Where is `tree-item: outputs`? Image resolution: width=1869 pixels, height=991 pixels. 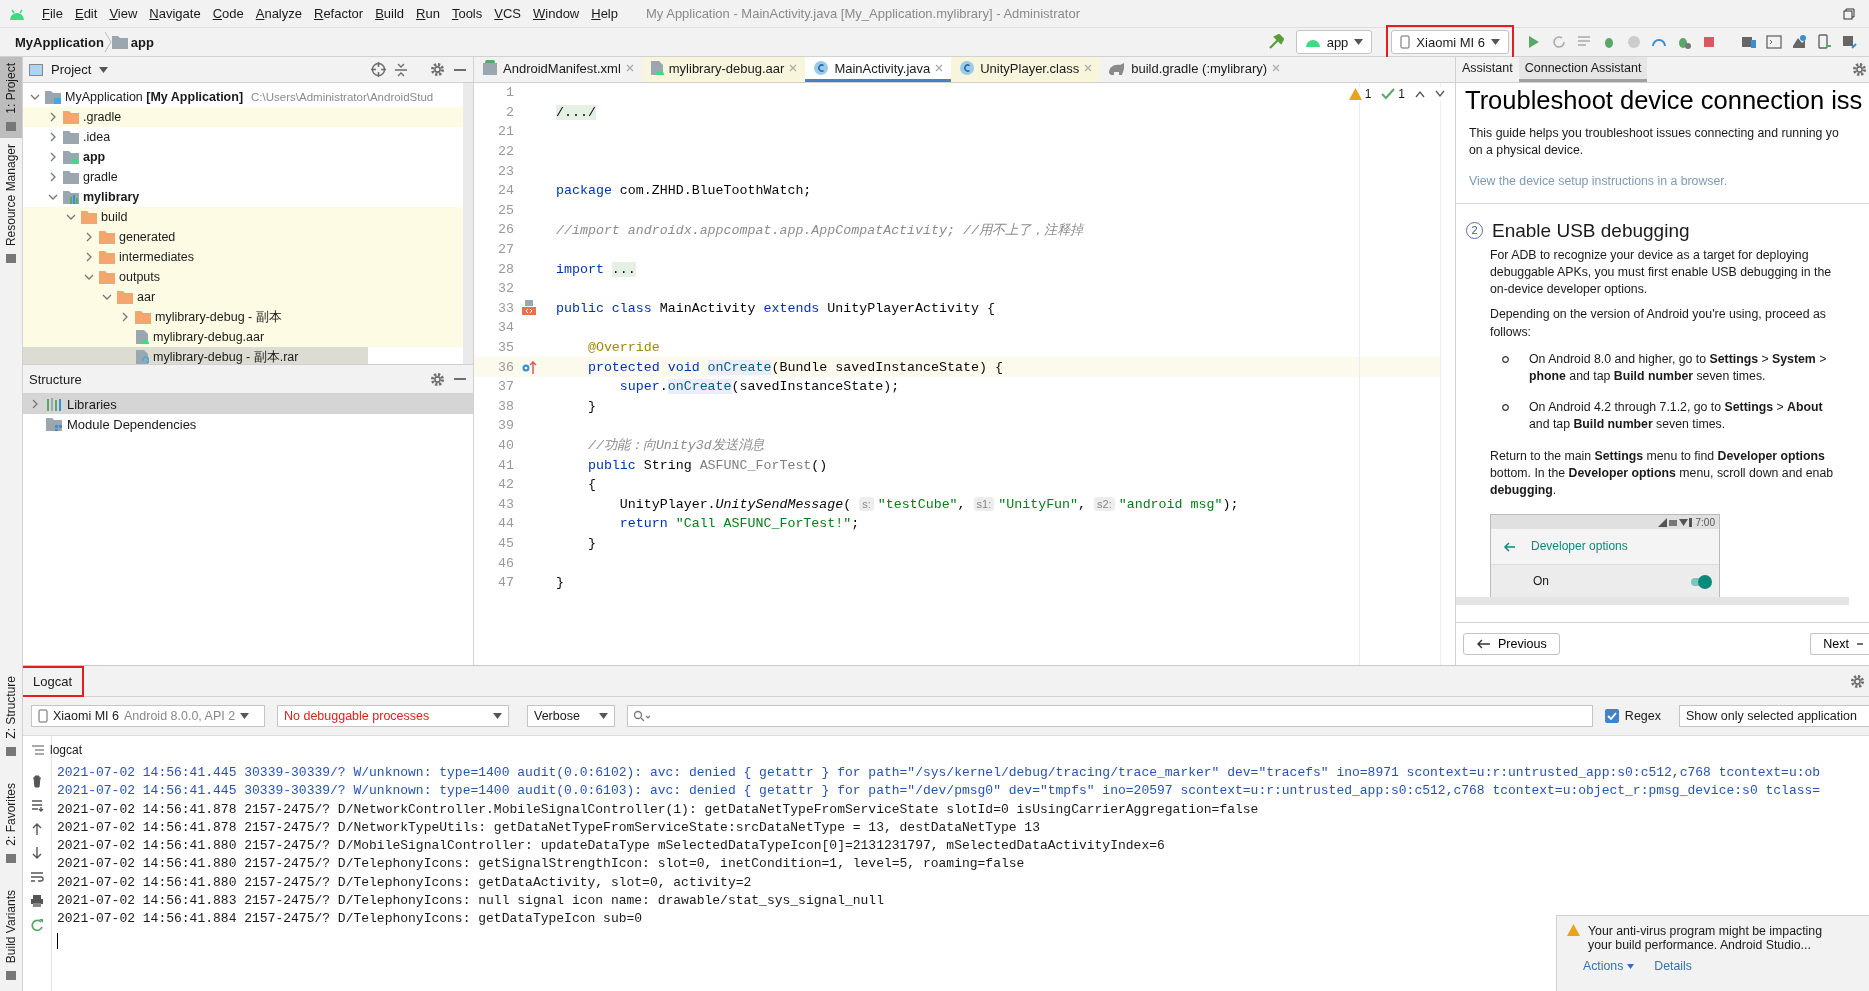 tree-item: outputs is located at coordinates (243, 277).